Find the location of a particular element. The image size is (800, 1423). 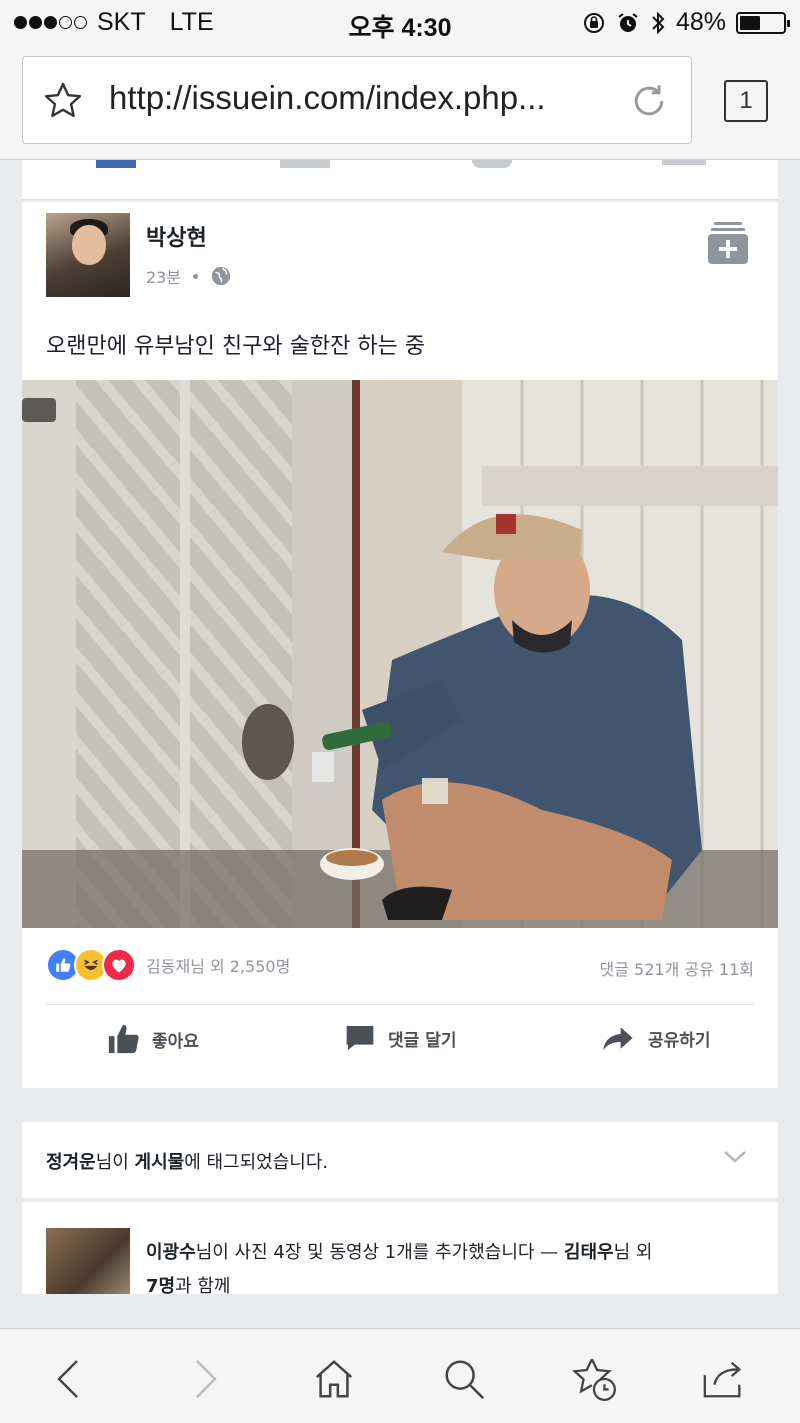

status-right: 48% is located at coordinates (686, 22).